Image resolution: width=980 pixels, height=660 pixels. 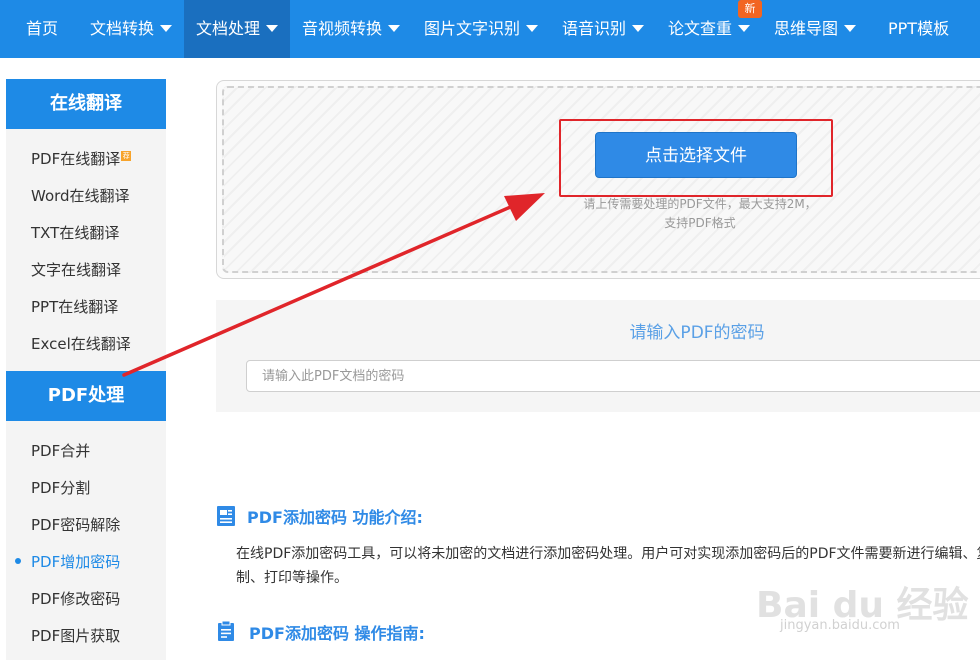 I want to click on sidebar-item-excel-translate: Excel在线翻译, so click(x=81, y=343).